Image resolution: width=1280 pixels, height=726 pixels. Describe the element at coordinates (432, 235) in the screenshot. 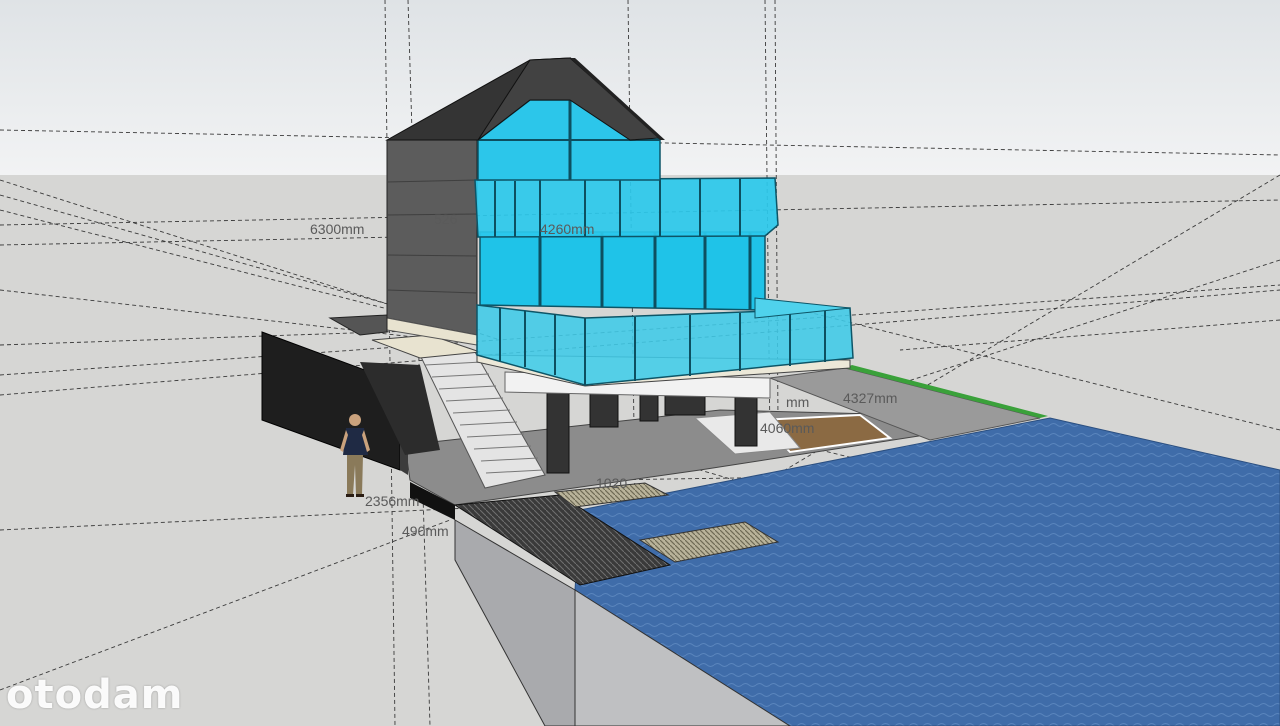

I see `house-side-wall` at that location.